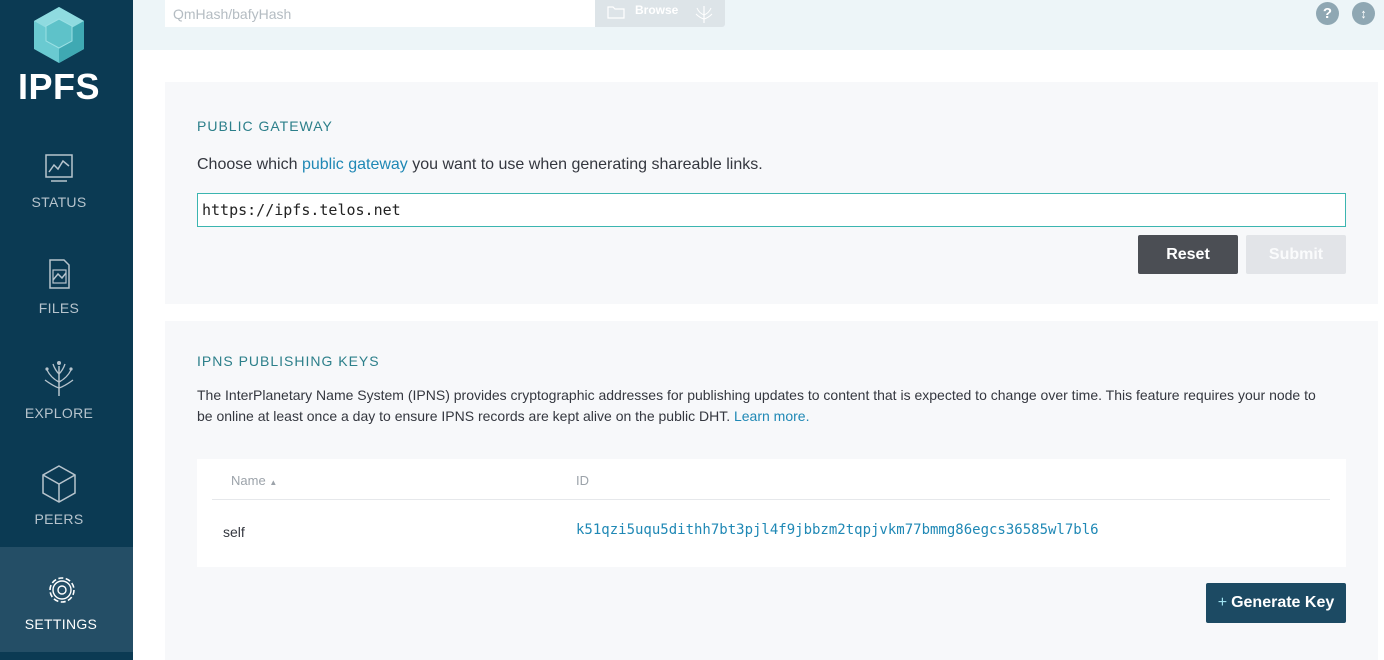 Image resolution: width=1384 pixels, height=660 pixels. I want to click on sidebar-item-peers: PEERS, so click(66, 488).